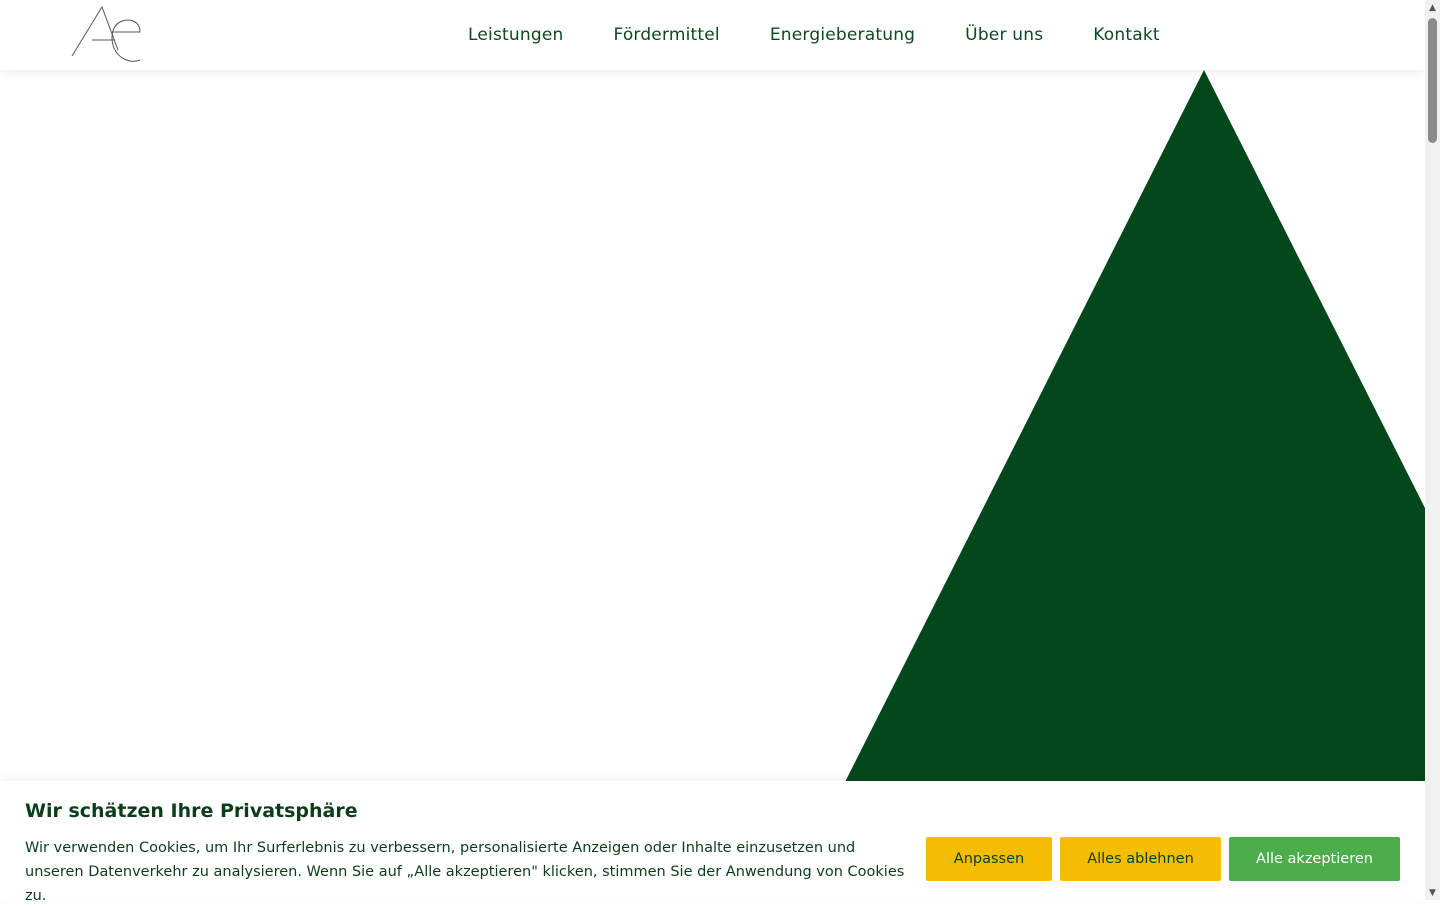  Describe the element at coordinates (842, 35) in the screenshot. I see `nav-item-energieberatung: Energieberatung` at that location.